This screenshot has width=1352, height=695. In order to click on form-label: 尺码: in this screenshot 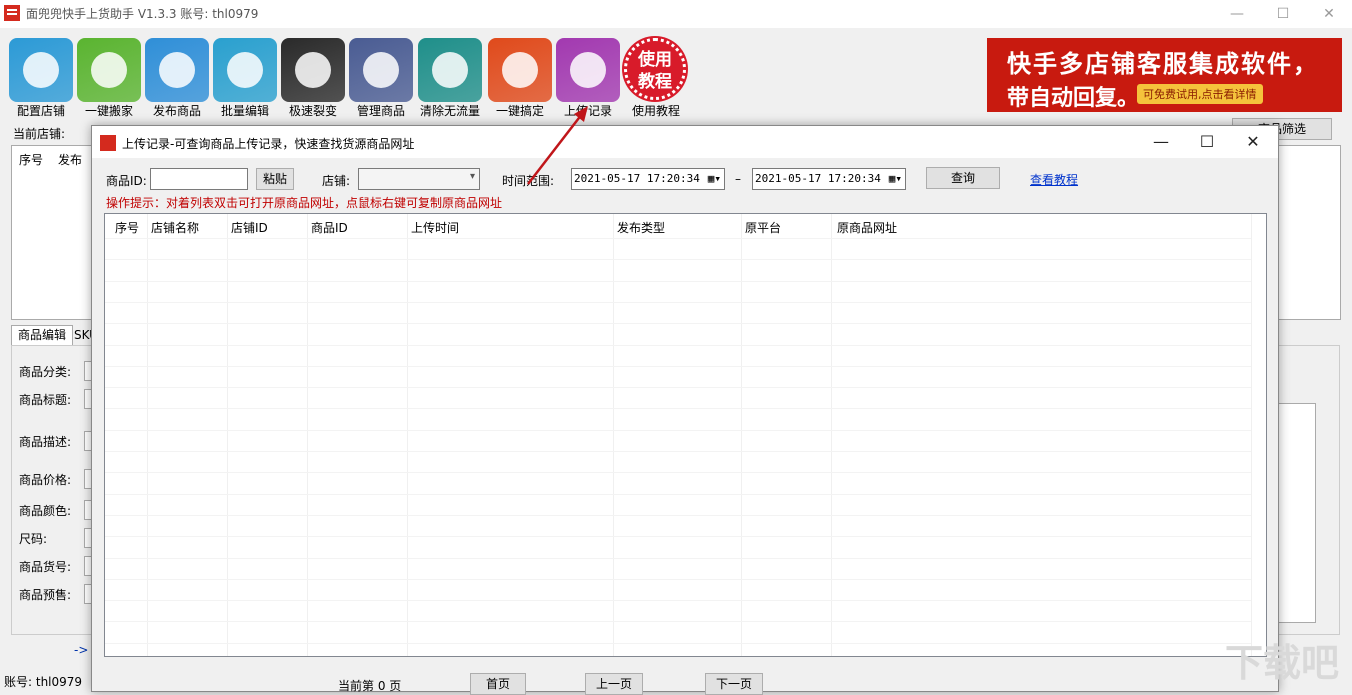, I will do `click(33, 539)`.